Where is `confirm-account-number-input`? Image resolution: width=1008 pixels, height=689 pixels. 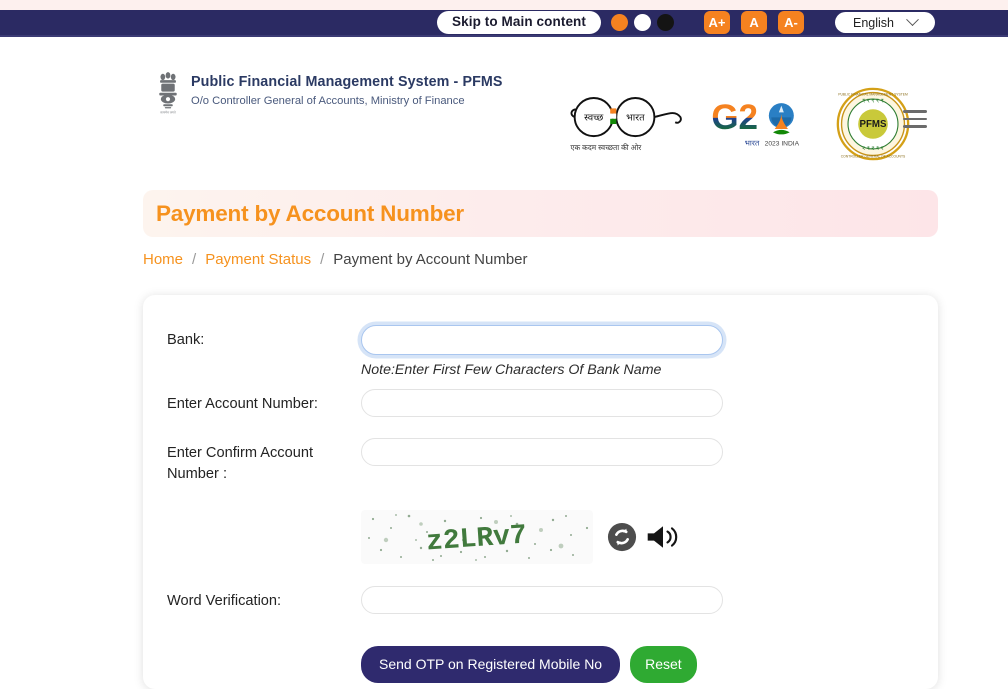 confirm-account-number-input is located at coordinates (542, 452).